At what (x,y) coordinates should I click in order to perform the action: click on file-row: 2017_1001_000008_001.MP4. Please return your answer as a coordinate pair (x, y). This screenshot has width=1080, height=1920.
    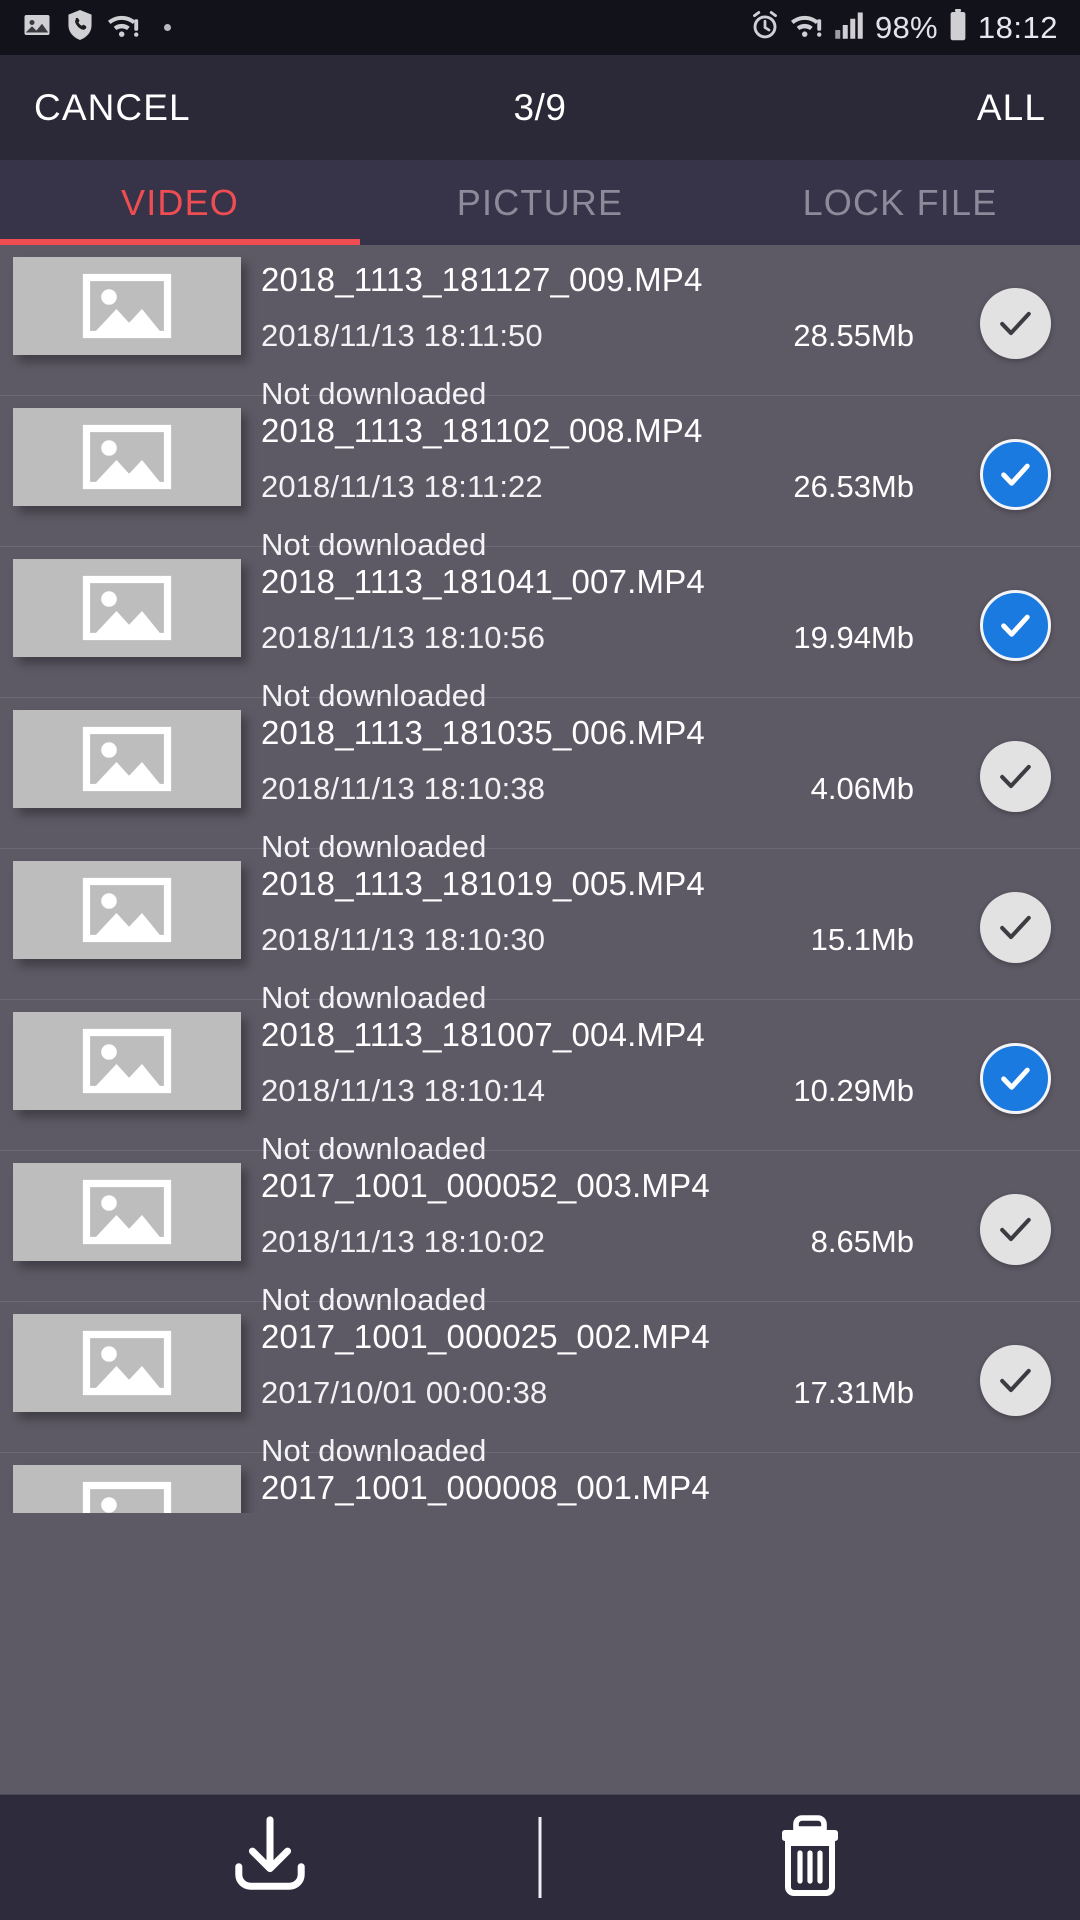
    Looking at the image, I should click on (540, 1483).